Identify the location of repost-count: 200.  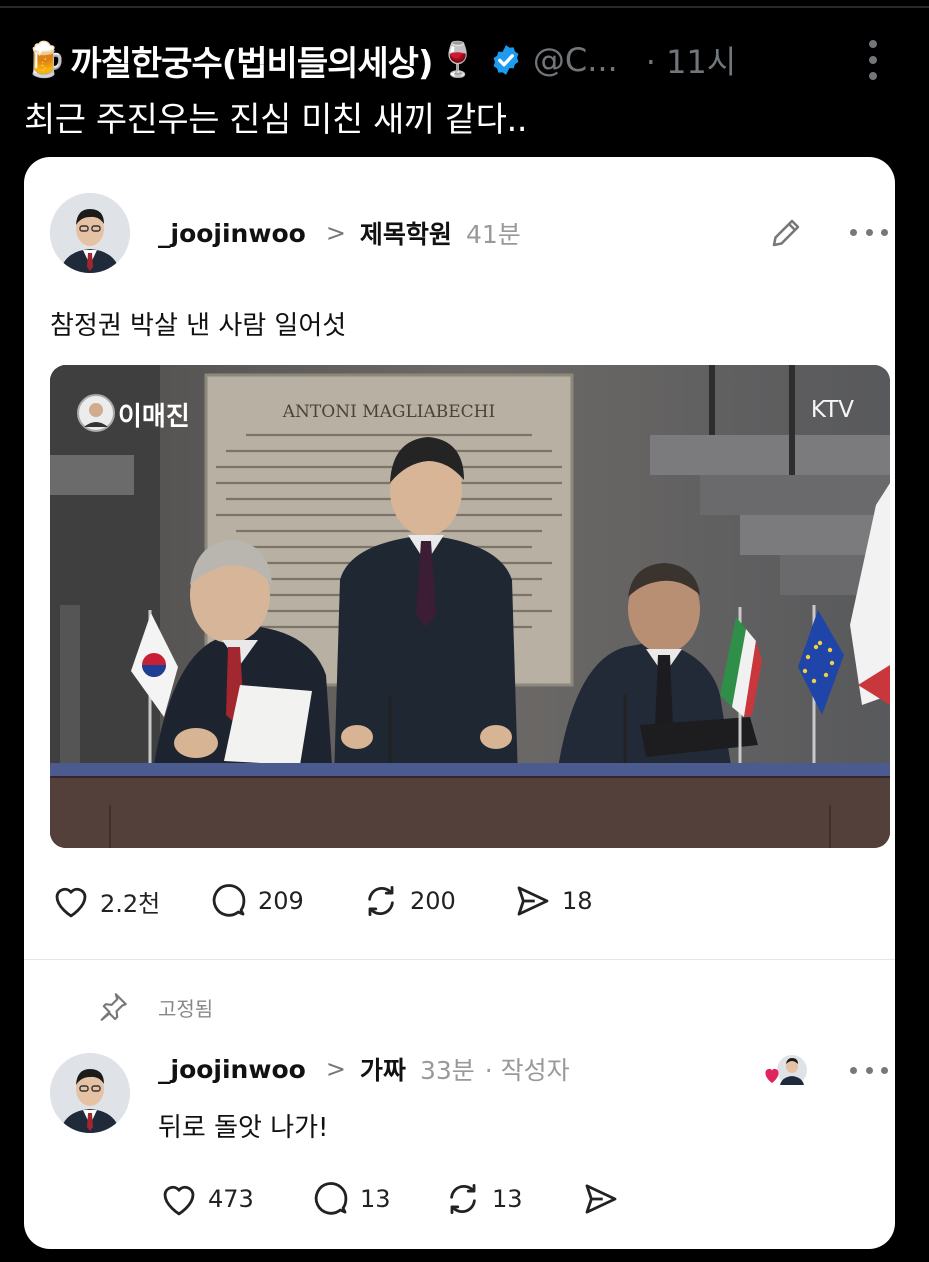
(433, 901).